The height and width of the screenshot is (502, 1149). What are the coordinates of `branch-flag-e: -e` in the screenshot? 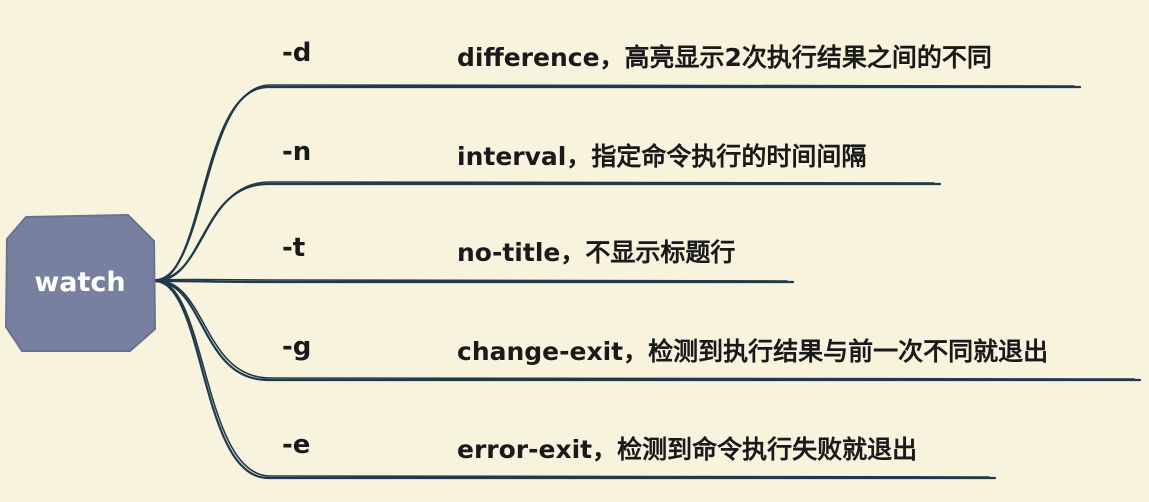 It's located at (296, 445).